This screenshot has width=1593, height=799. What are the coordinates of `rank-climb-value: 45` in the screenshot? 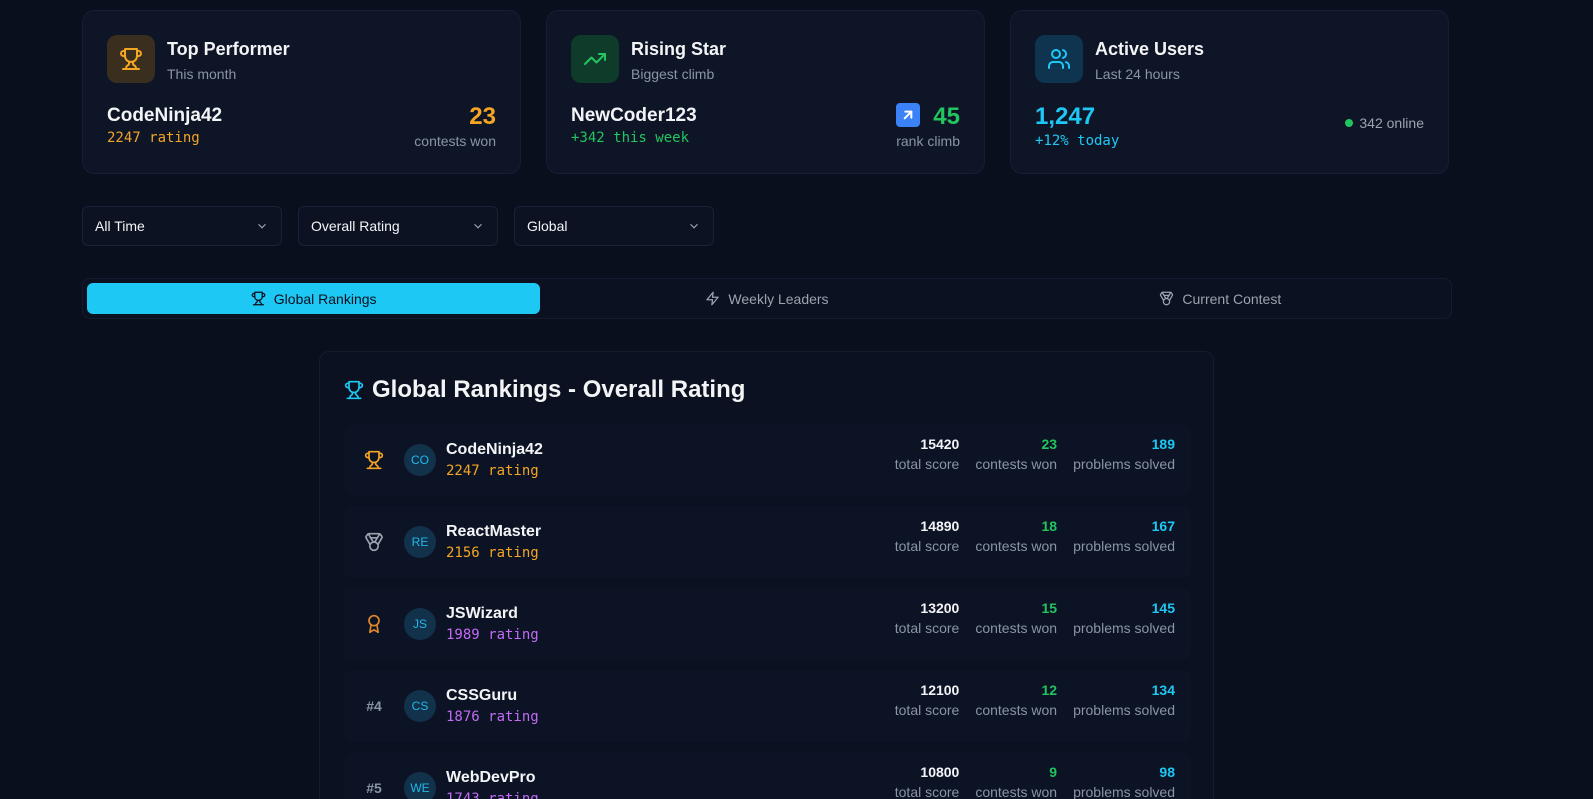 It's located at (946, 116).